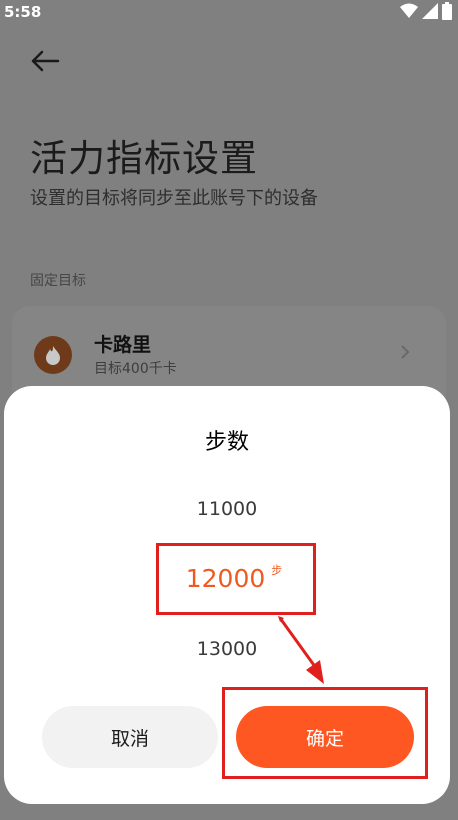  I want to click on status-icons, so click(426, 11).